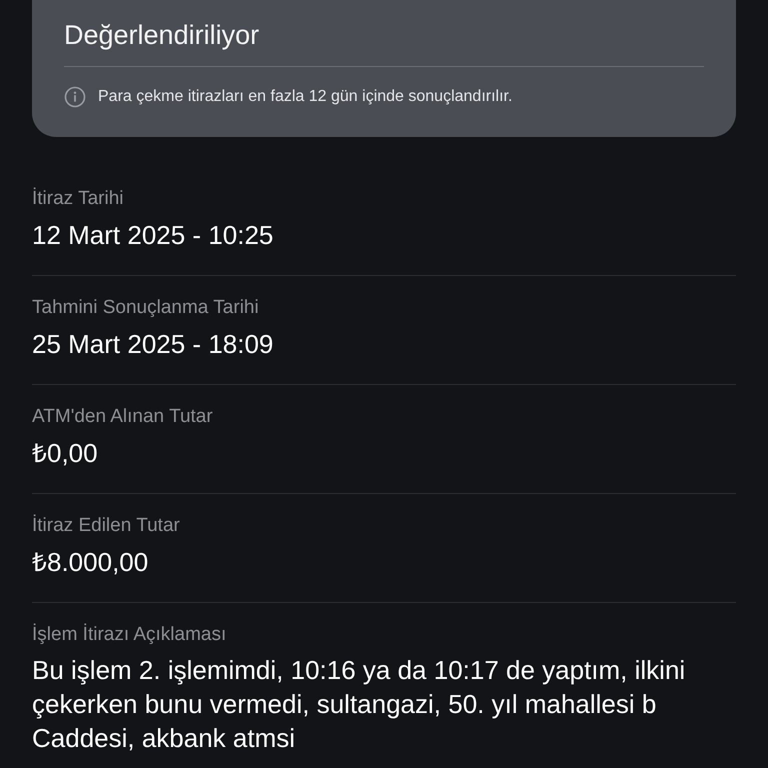 This screenshot has width=768, height=768. Describe the element at coordinates (65, 453) in the screenshot. I see `field-value: ₺0,00` at that location.